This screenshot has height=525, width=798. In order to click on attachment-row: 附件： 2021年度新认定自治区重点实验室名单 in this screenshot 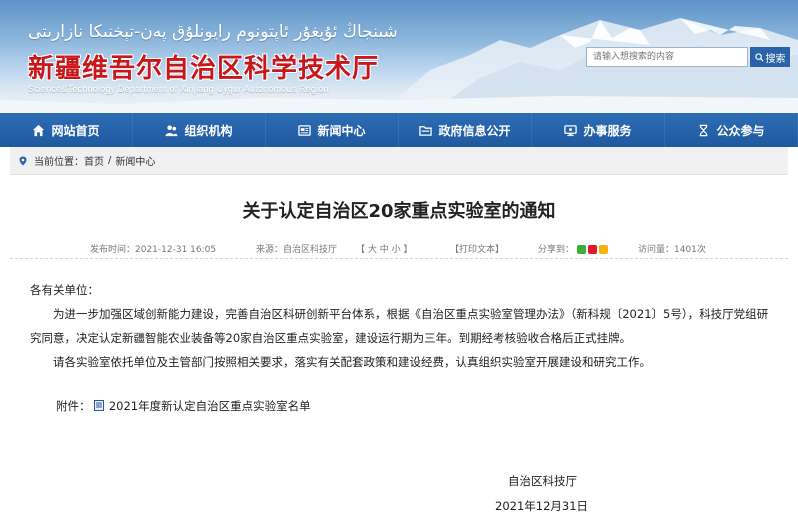, I will do `click(183, 406)`.